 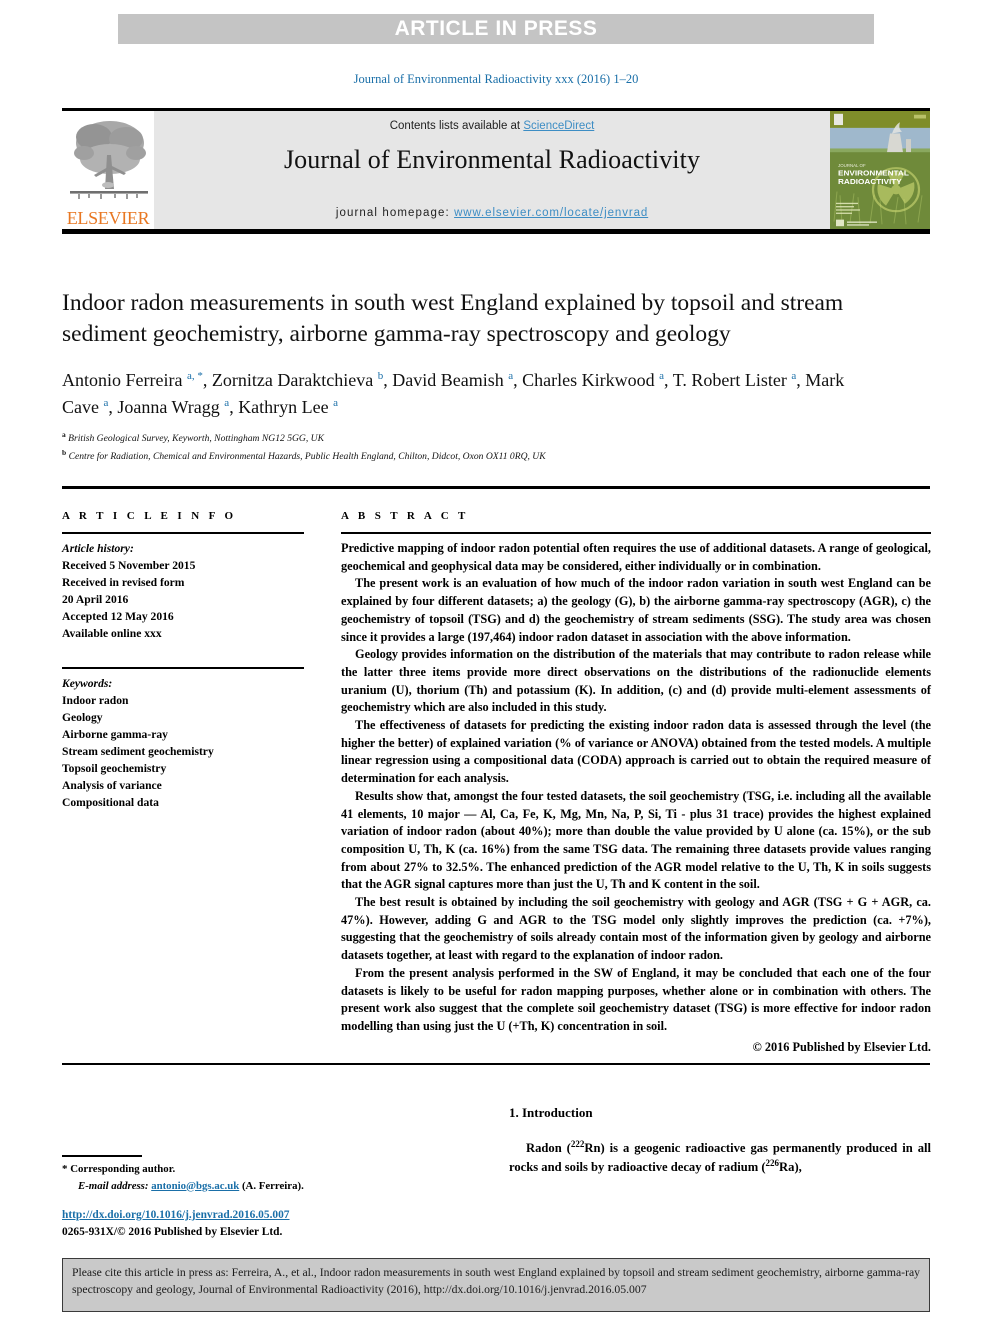 I want to click on journal-cover-image-icon: JOURNAL OF ENVIRONMENTAL RADIOACTIVITY, so click(x=880, y=170).